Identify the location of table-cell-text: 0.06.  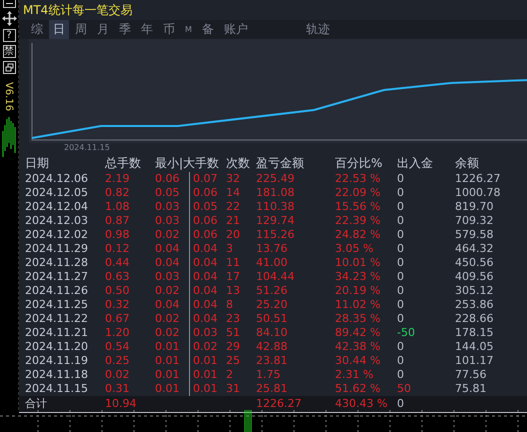
(167, 179).